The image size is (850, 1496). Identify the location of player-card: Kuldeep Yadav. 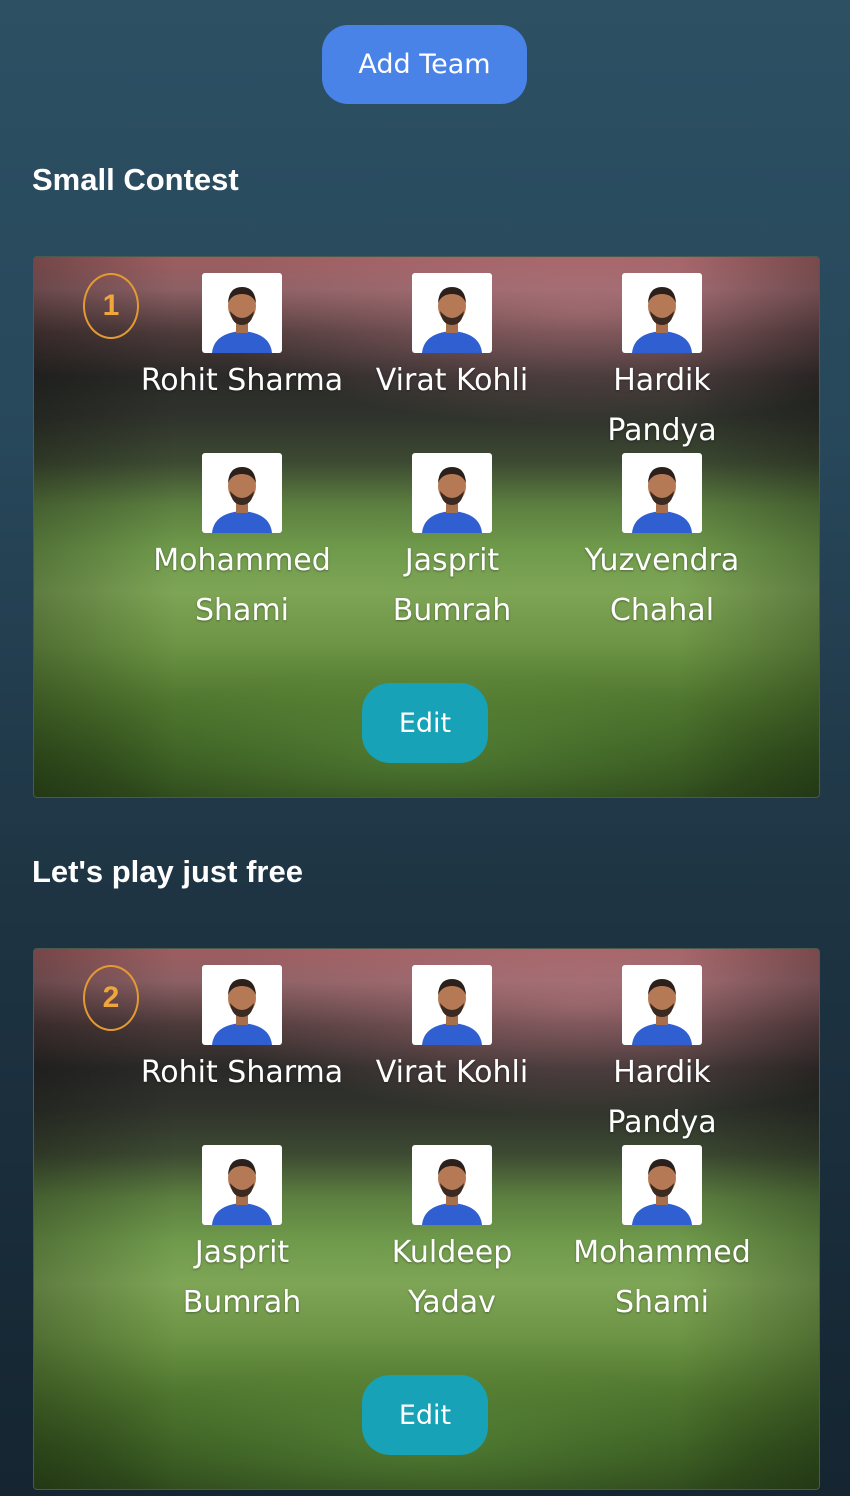
(452, 1236).